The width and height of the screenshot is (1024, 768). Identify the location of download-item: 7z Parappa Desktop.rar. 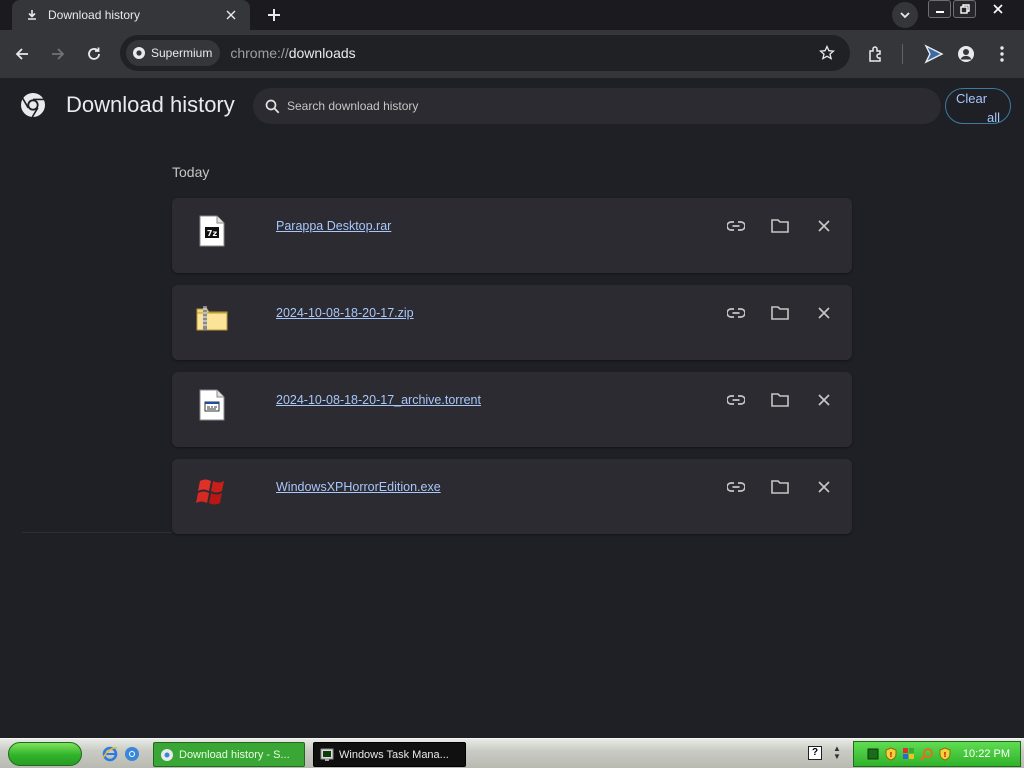
(512, 235).